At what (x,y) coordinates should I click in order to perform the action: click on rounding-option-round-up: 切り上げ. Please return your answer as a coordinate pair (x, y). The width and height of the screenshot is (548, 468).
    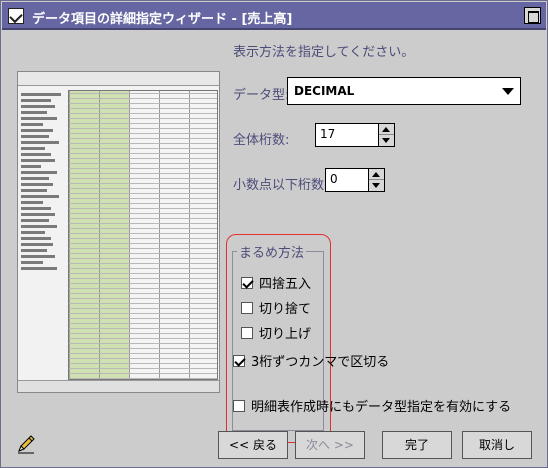
    Looking at the image, I should click on (276, 332).